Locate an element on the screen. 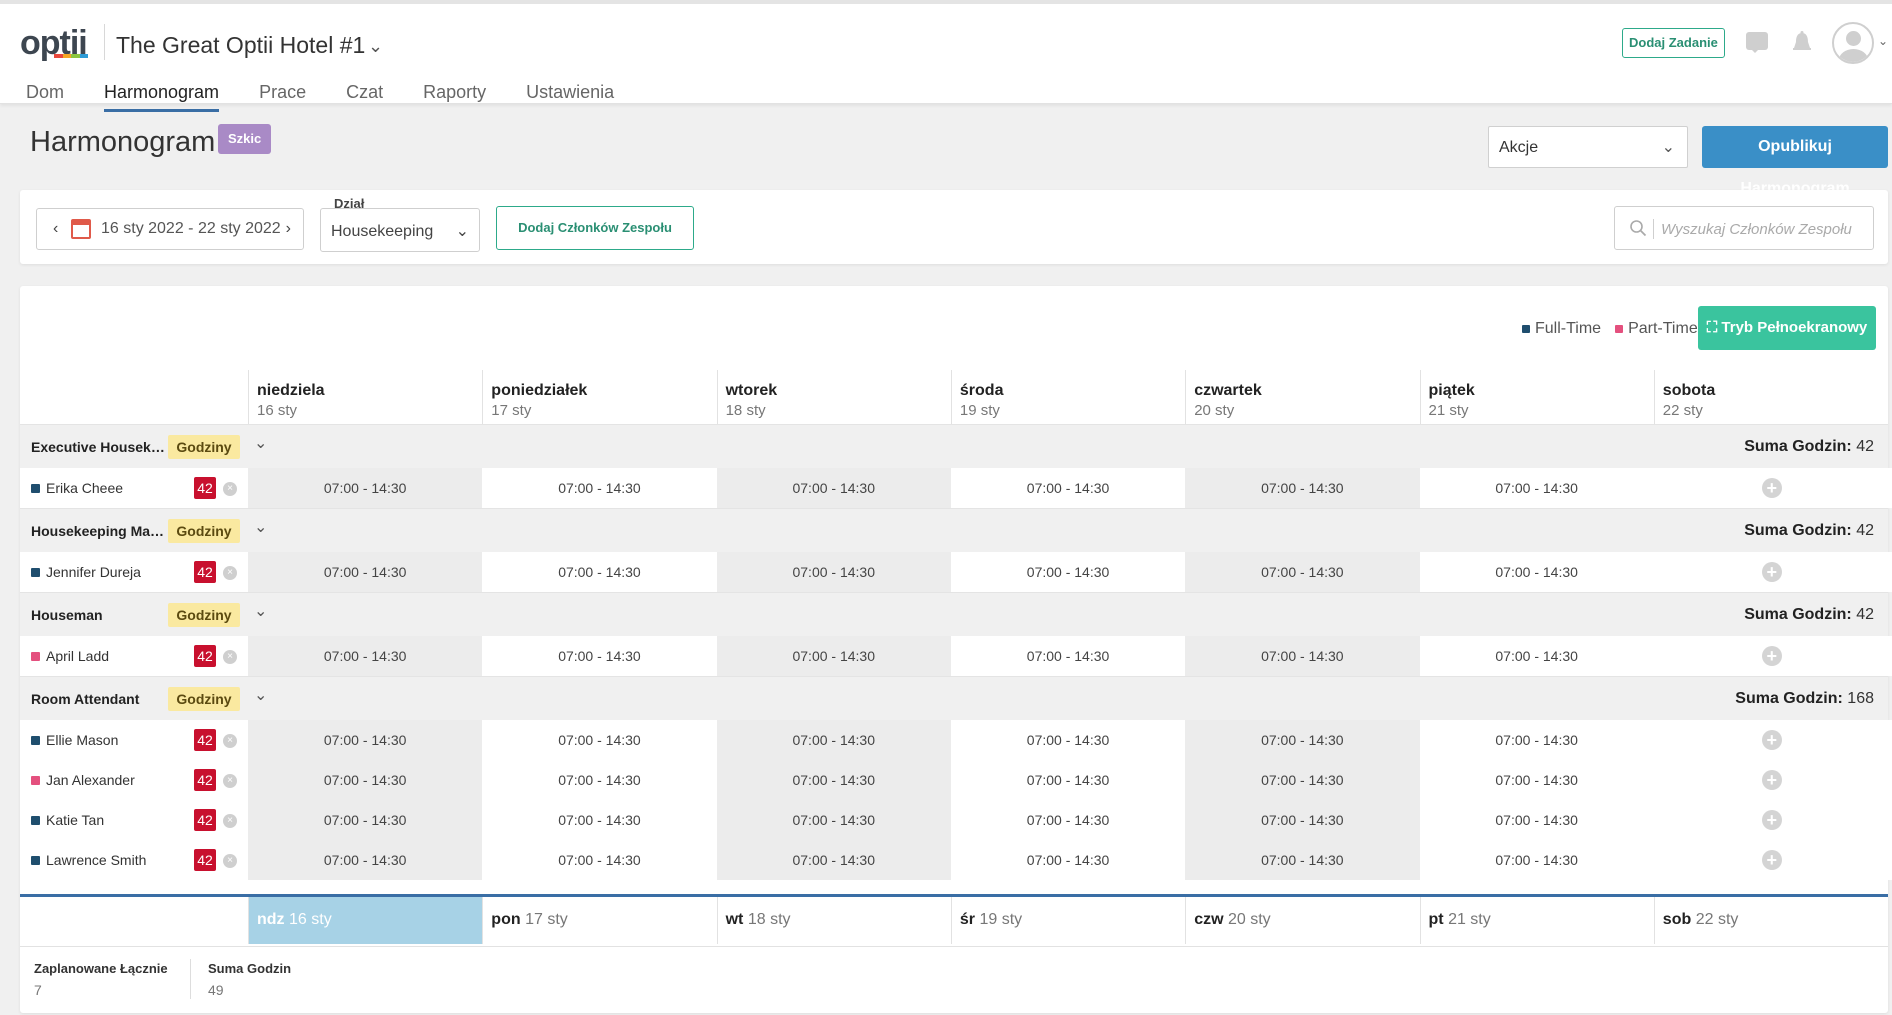 This screenshot has width=1892, height=1015. employee-name: Jan Alexander is located at coordinates (90, 780).